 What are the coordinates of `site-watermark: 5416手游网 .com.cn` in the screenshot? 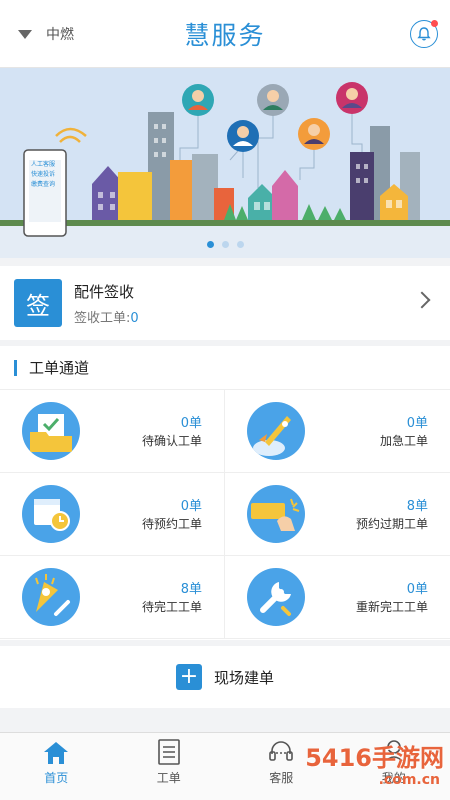 It's located at (375, 766).